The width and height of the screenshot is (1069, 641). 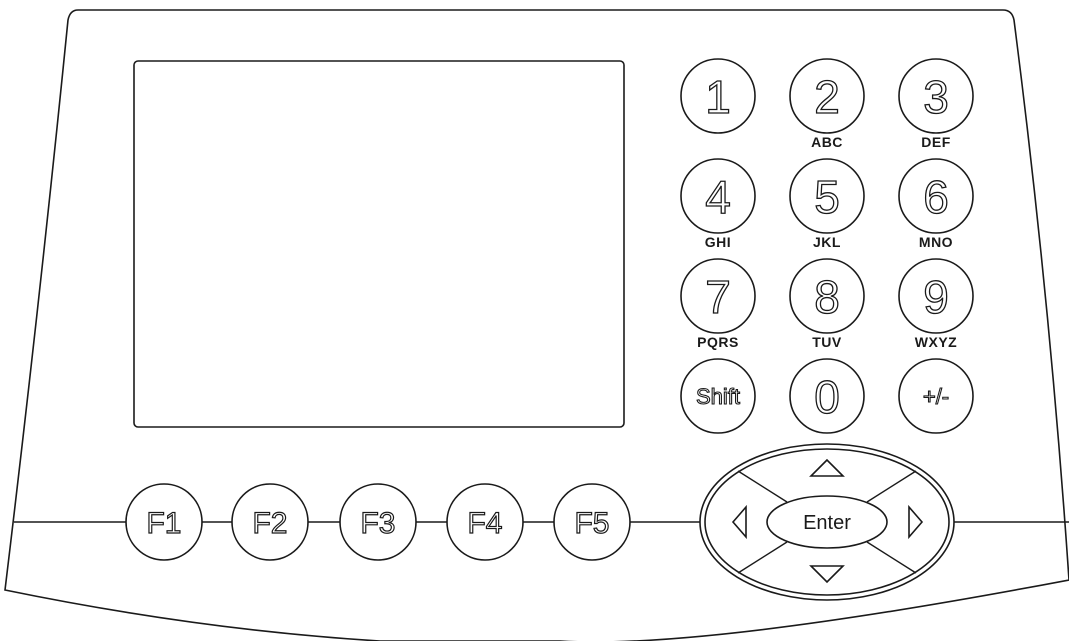 I want to click on key-letters-9: WXYZ, so click(x=936, y=342).